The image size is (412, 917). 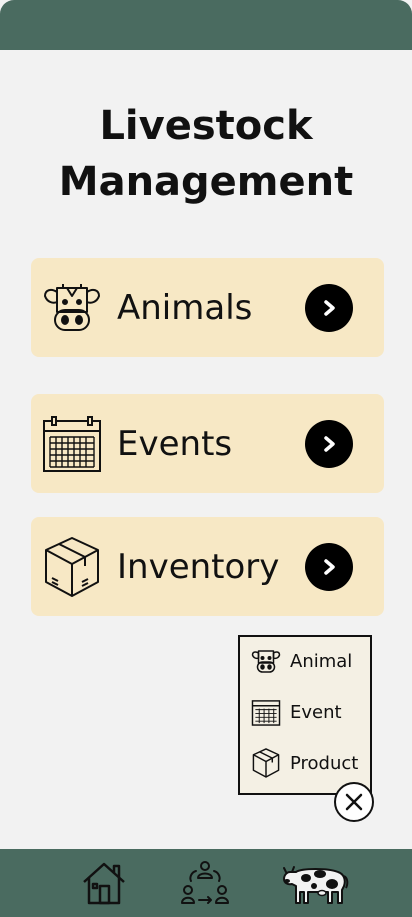 I want to click on close-button, so click(x=354, y=802).